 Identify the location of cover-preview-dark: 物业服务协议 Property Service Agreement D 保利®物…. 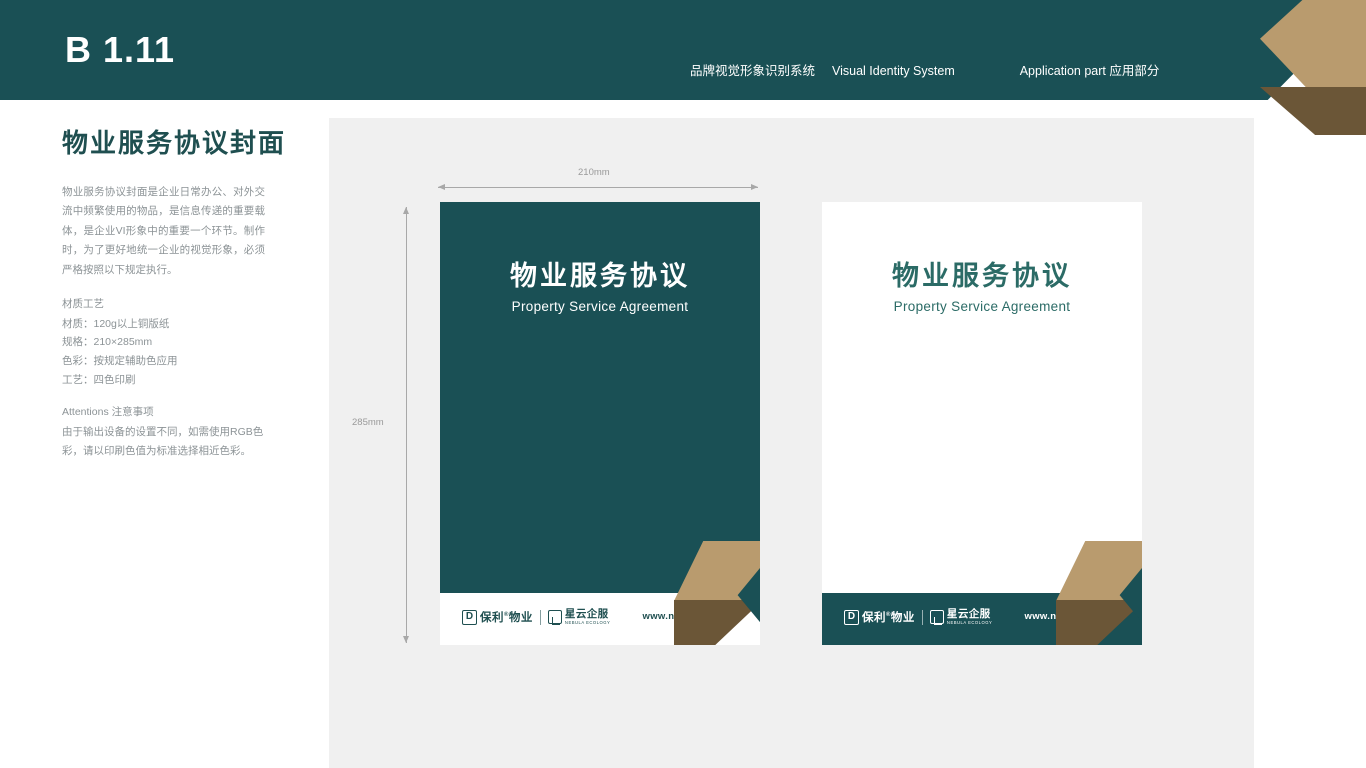
(600, 423).